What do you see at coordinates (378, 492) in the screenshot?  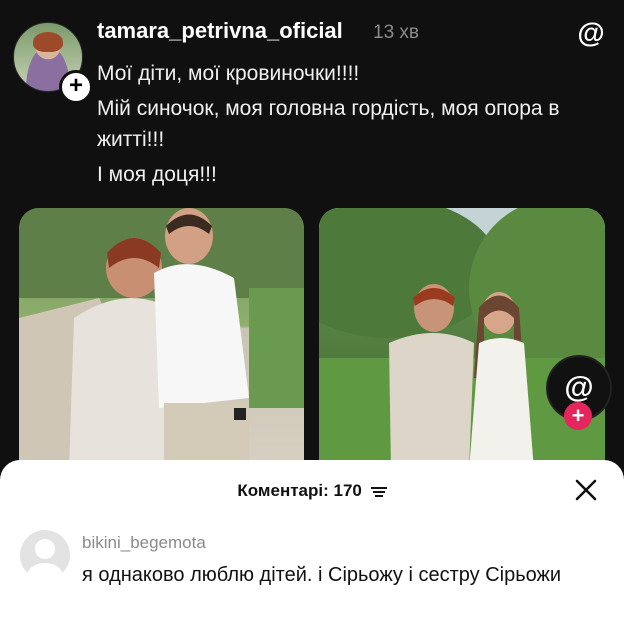 I see `sort-icon` at bounding box center [378, 492].